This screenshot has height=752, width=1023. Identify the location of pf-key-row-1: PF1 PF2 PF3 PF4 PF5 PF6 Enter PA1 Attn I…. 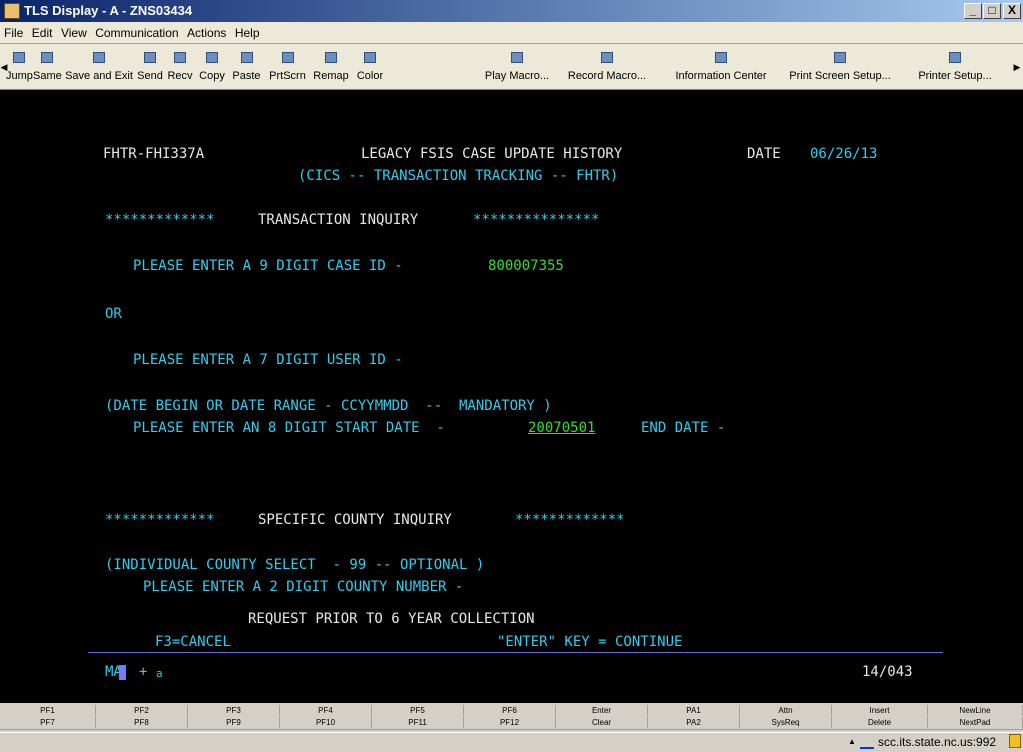
(511, 710).